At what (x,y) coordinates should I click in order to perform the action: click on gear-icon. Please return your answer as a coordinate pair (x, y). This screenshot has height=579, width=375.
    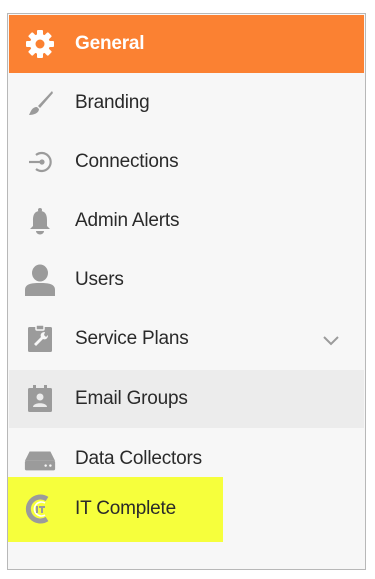
    Looking at the image, I should click on (40, 44).